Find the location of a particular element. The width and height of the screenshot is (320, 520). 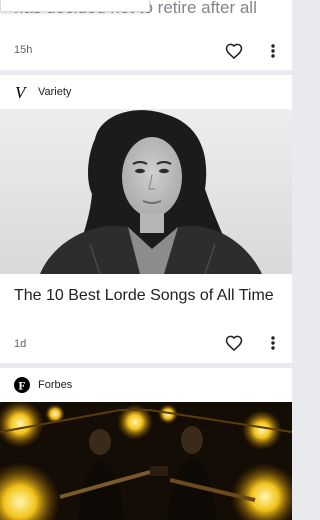

svg-text: V is located at coordinates (21, 92).